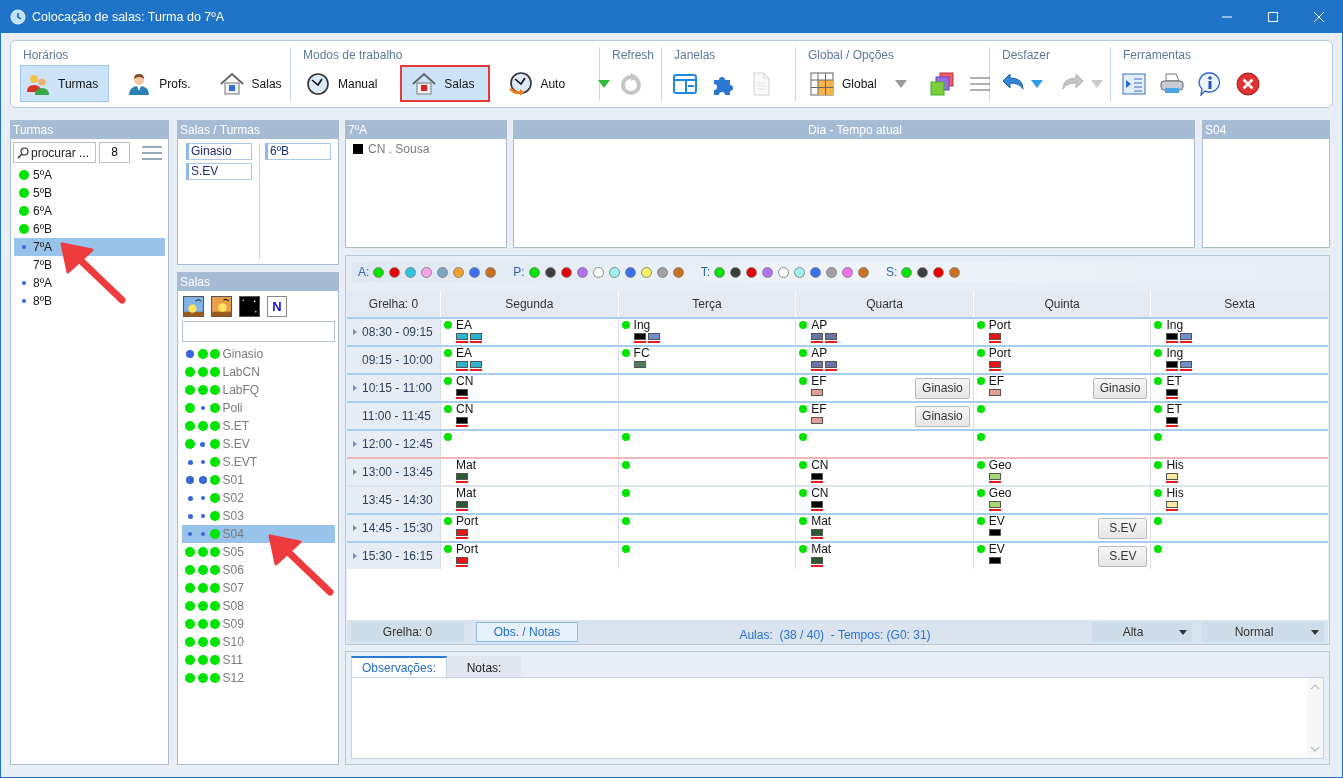 Image resolution: width=1343 pixels, height=778 pixels. Describe the element at coordinates (1142, 632) in the screenshot. I see `level-dropdown: Alta` at that location.